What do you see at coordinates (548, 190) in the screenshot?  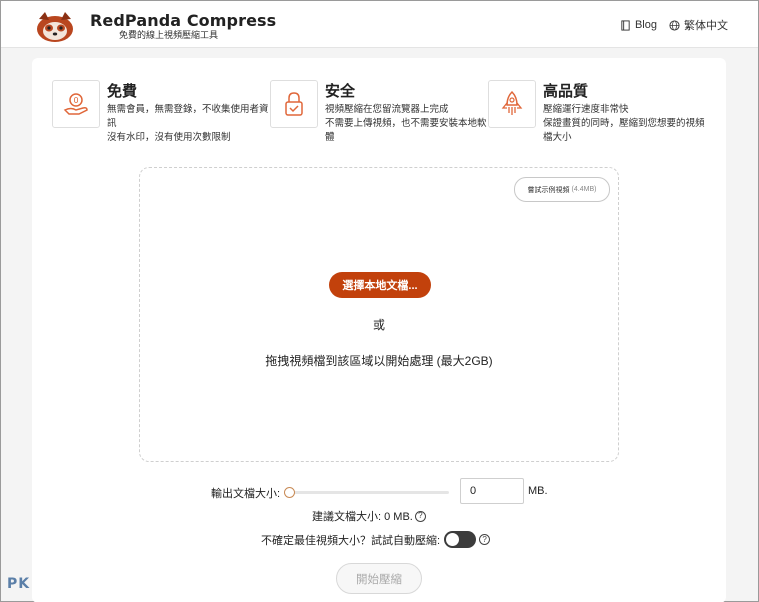 I see `try-sample-label: 嘗試示例視頻` at bounding box center [548, 190].